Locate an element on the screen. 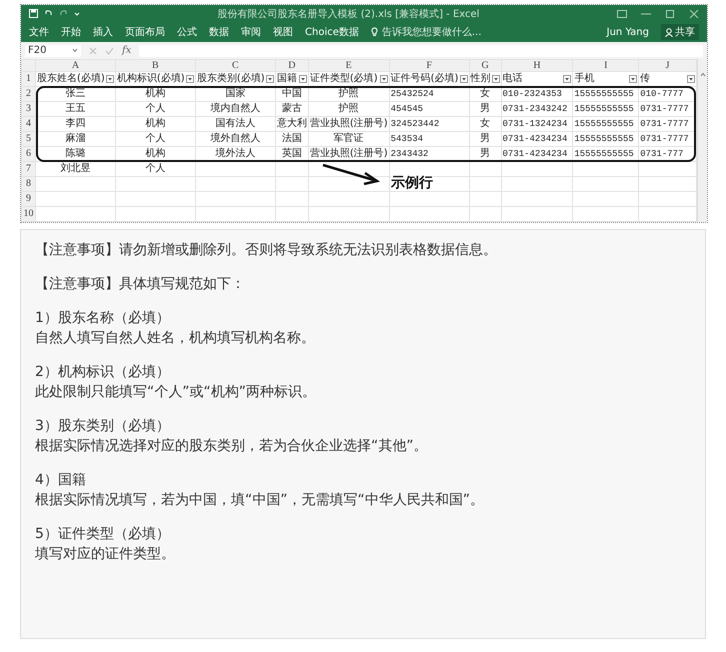 This screenshot has height=652, width=726. ribbon-display-icon is located at coordinates (622, 14).